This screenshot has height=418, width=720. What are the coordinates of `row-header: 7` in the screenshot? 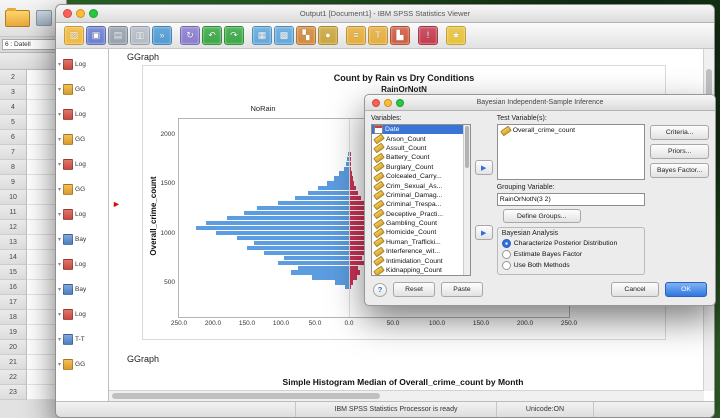 It's located at (13, 152).